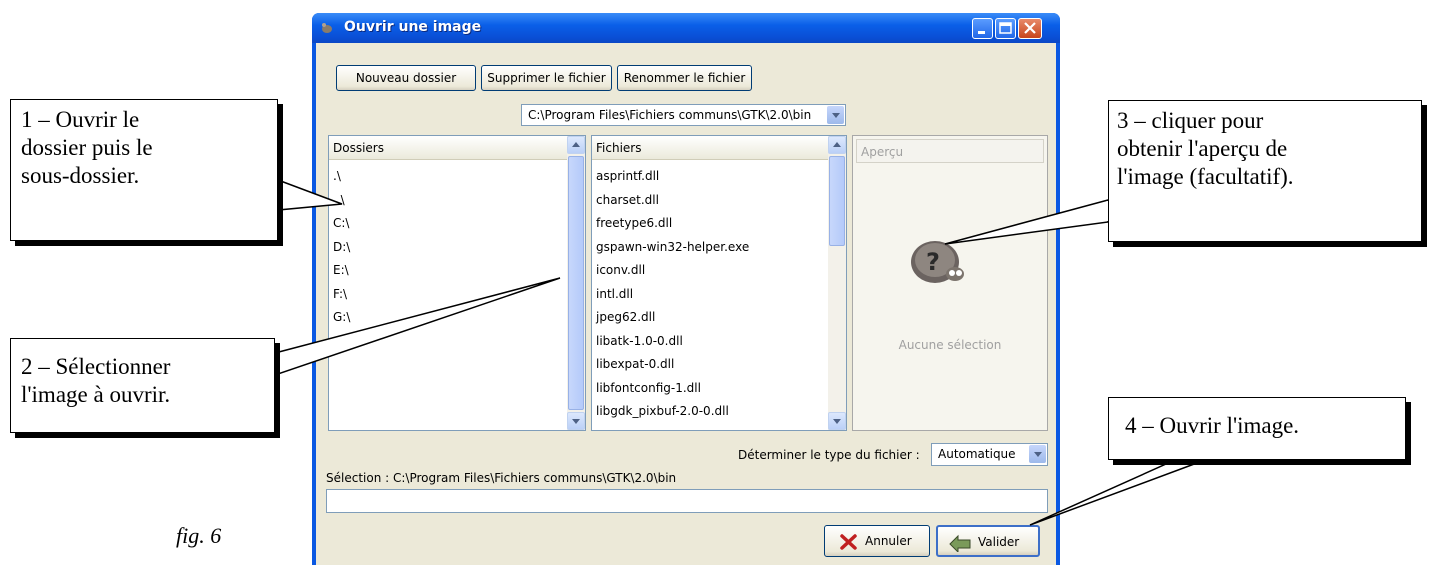 This screenshot has height=565, width=1434. What do you see at coordinates (1190, 120) in the screenshot?
I see `callout-3-line-1: 3 – cliquer pour` at bounding box center [1190, 120].